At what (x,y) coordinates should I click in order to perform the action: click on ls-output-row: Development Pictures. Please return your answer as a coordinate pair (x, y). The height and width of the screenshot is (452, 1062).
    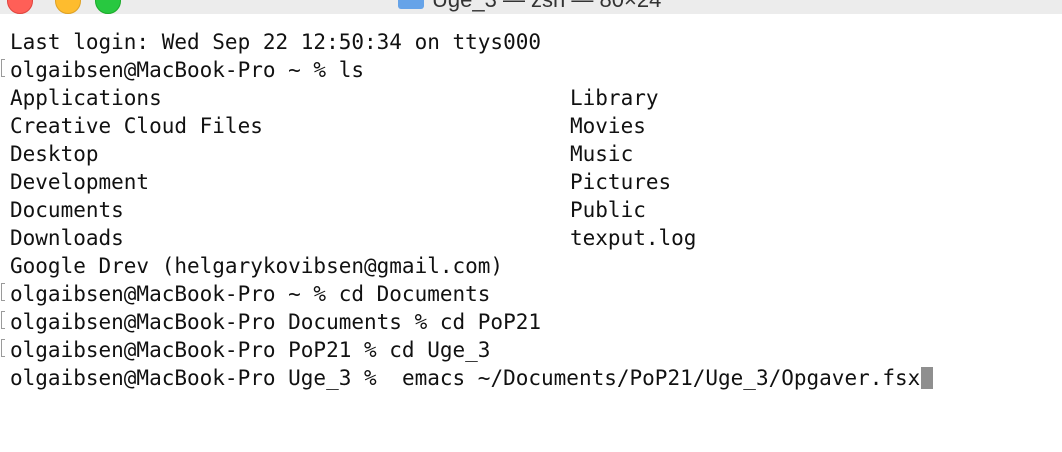
    Looking at the image, I should click on (531, 182).